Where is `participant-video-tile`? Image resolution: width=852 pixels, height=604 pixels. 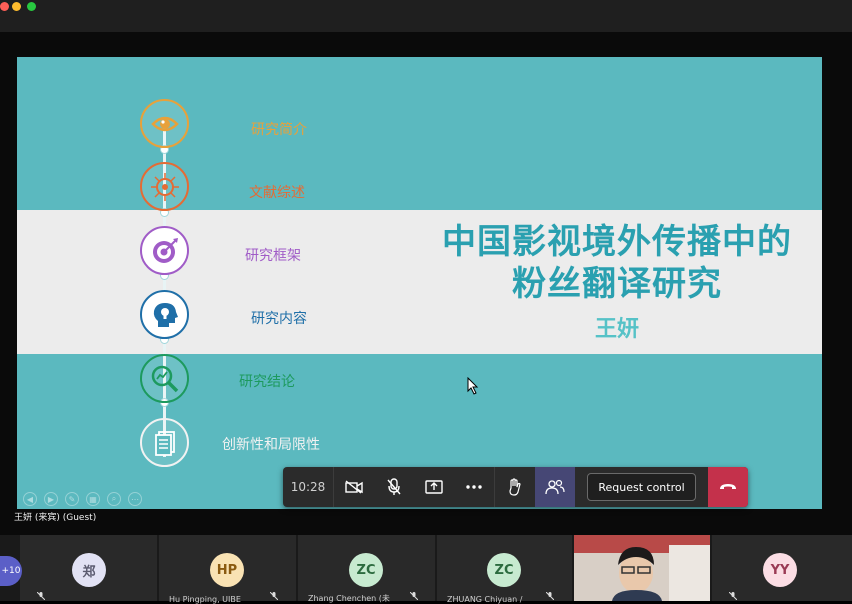 participant-video-tile is located at coordinates (642, 568).